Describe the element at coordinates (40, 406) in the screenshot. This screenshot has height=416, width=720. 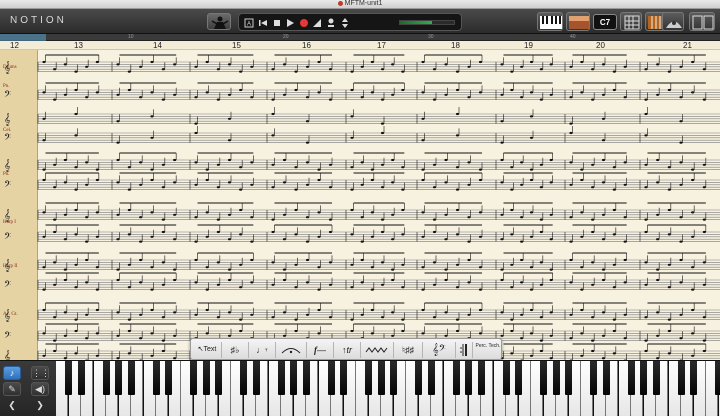
I see `next-button: ❯` at that location.